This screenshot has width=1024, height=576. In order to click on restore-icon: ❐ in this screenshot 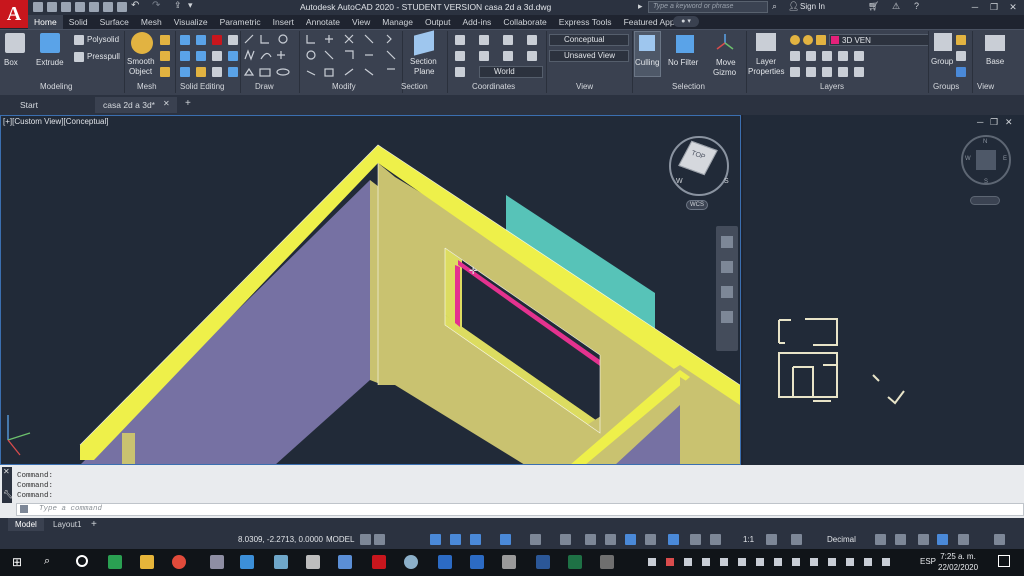, I will do `click(994, 7)`.